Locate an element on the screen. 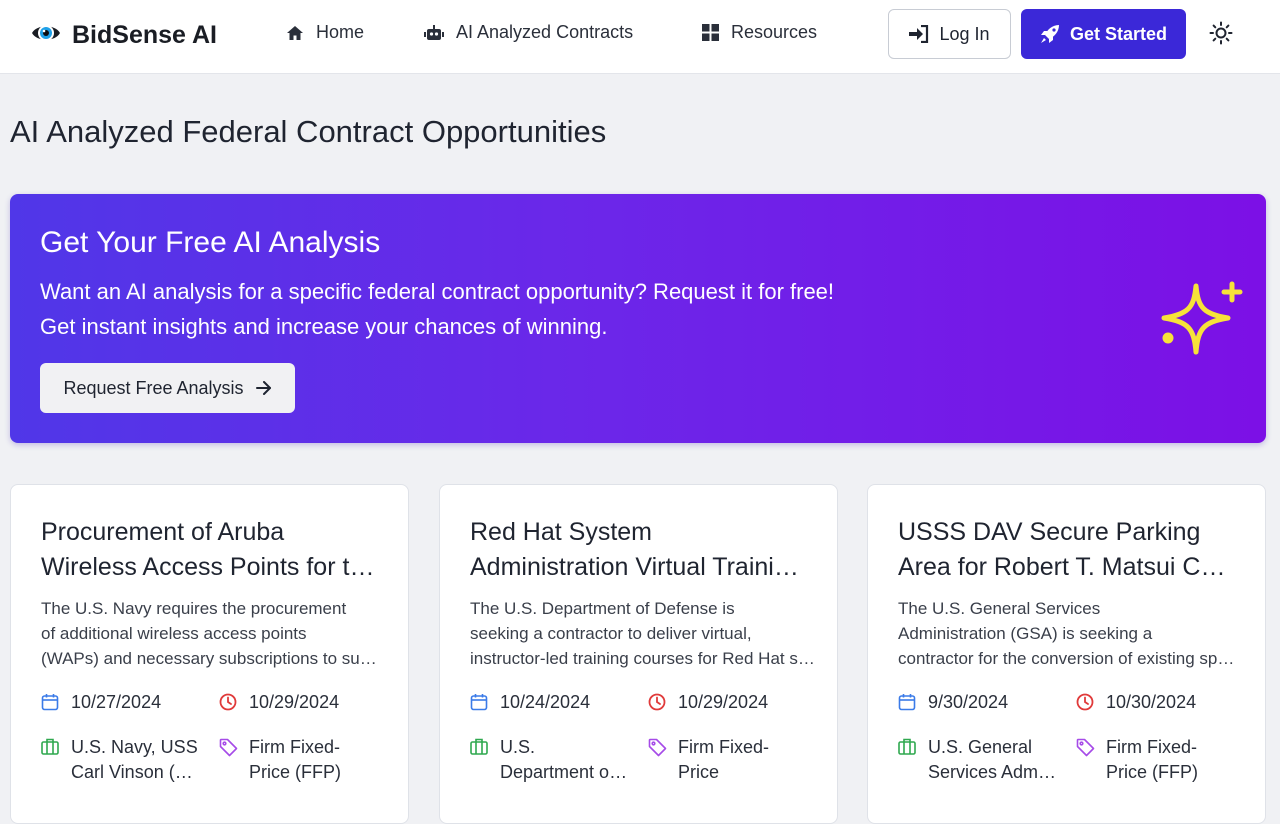 Image resolution: width=1280 pixels, height=824 pixels. nav-resources: Resources is located at coordinates (759, 32).